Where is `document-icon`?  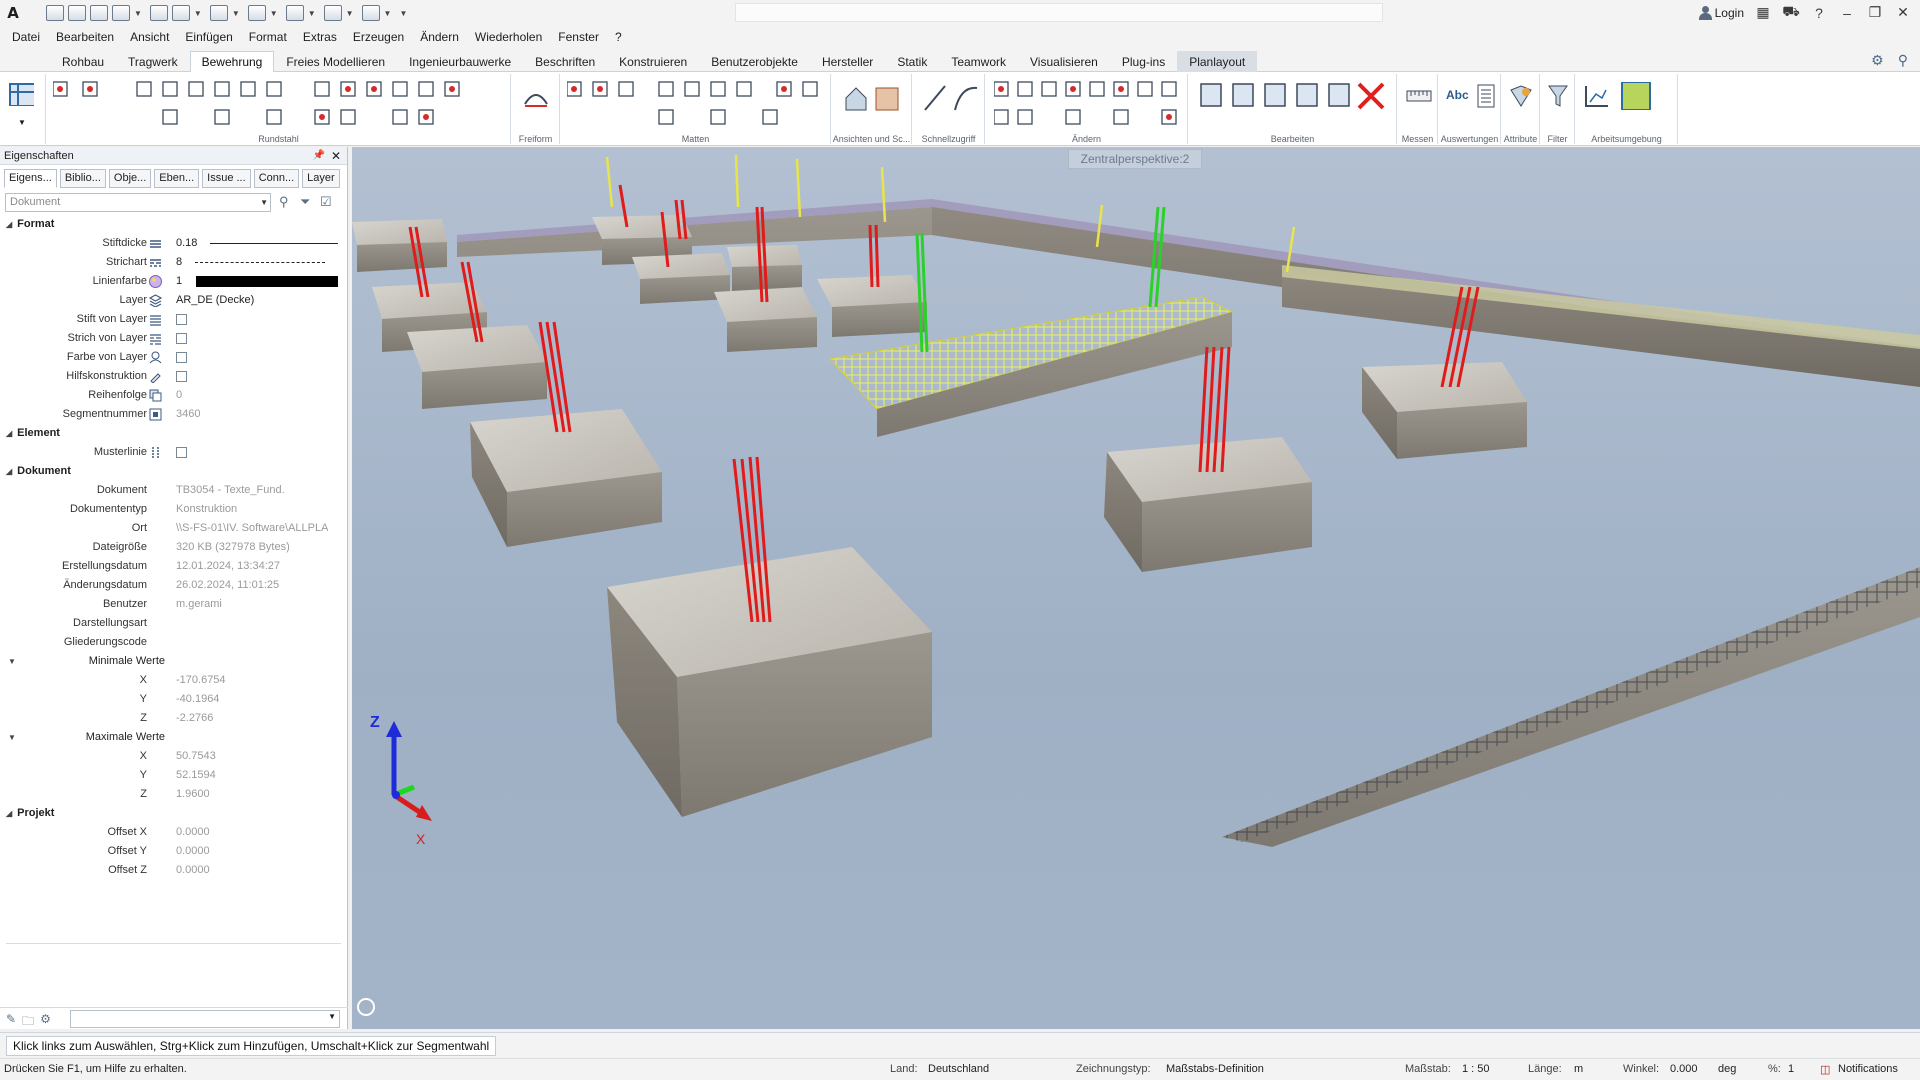
document-icon is located at coordinates (121, 13).